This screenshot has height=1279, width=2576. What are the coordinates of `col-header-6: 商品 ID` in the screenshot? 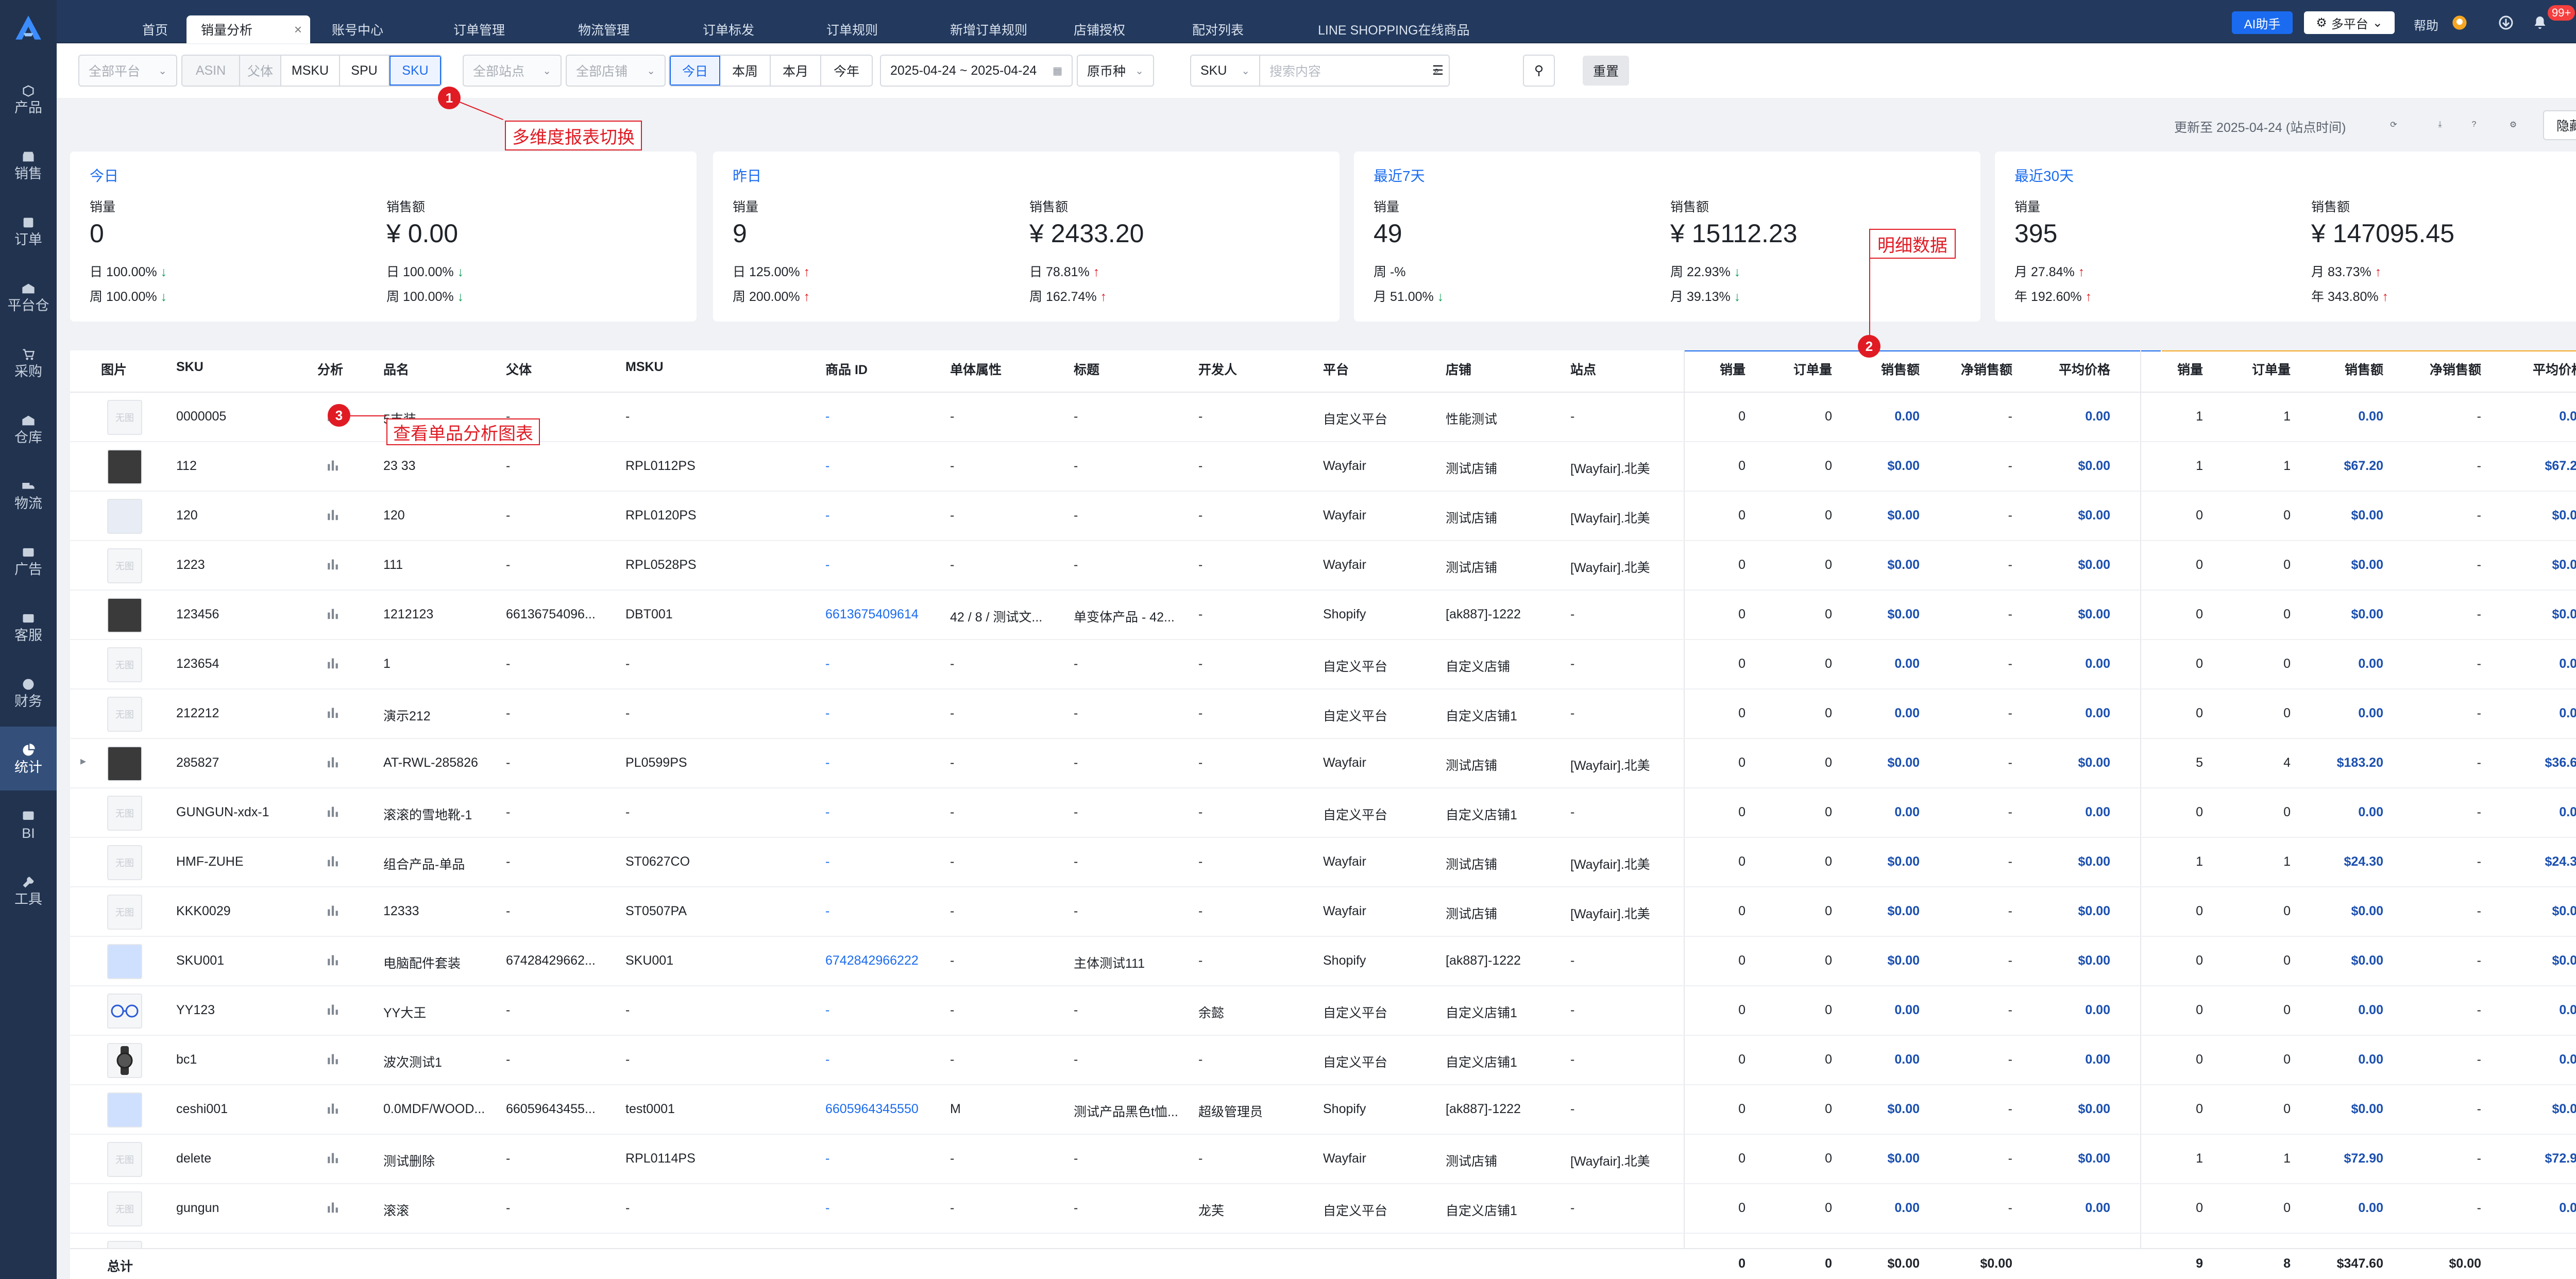 It's located at (846, 369).